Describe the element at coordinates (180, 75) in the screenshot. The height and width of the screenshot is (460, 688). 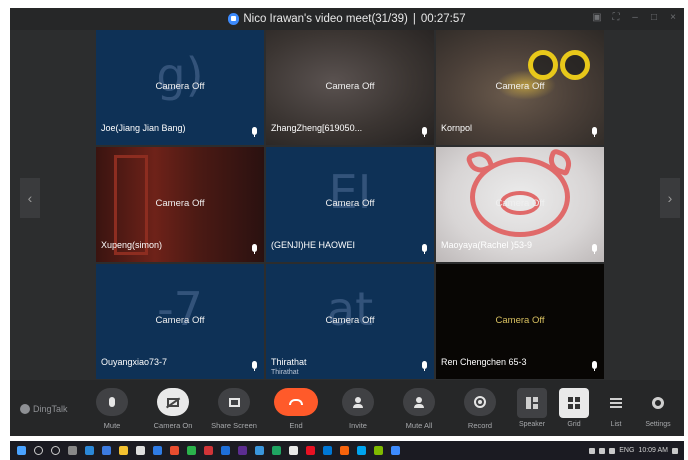
I see `avatar: g)` at that location.